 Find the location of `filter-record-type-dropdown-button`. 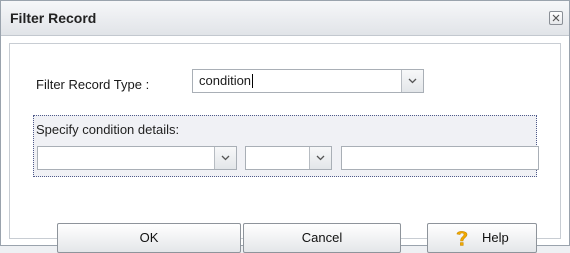

filter-record-type-dropdown-button is located at coordinates (412, 81).